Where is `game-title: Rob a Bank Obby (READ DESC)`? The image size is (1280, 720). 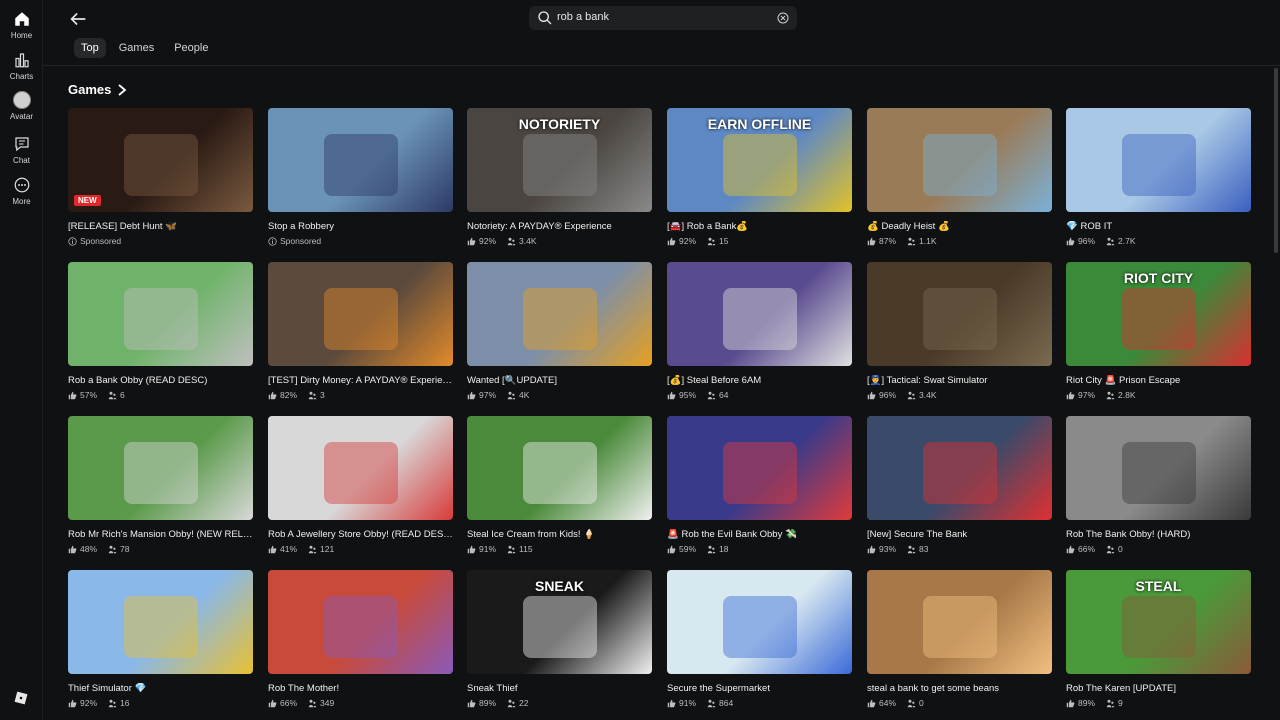
game-title: Rob a Bank Obby (READ DESC) is located at coordinates (160, 380).